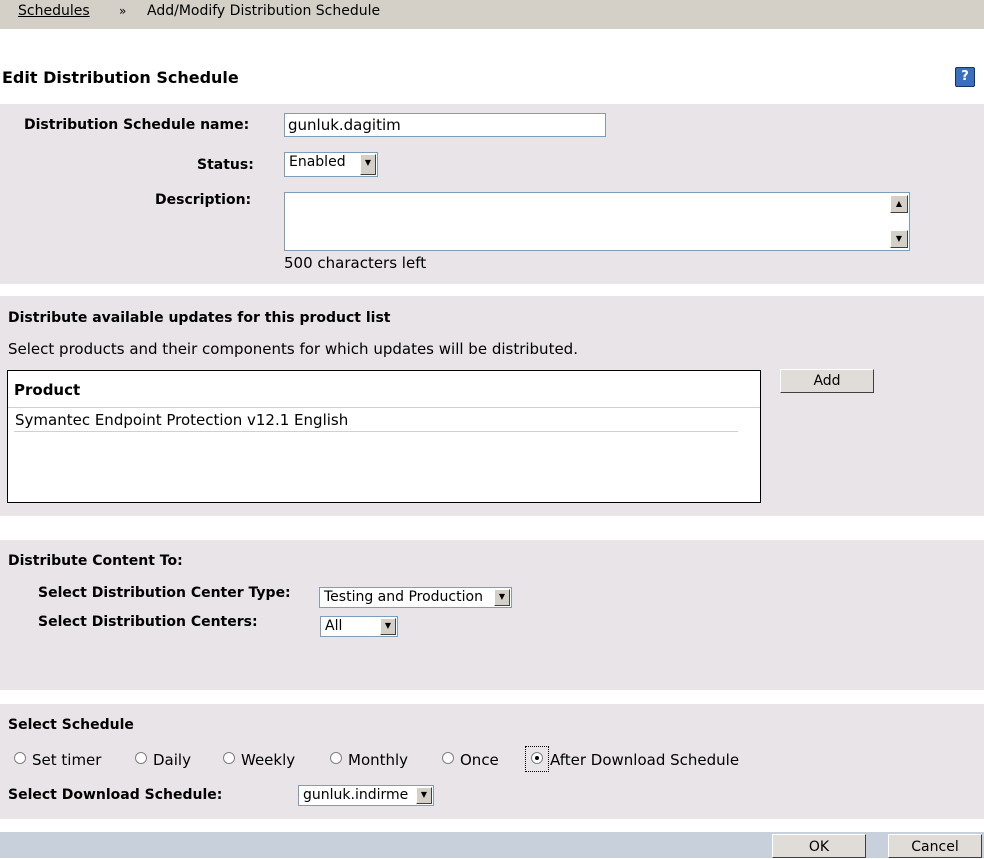 Image resolution: width=984 pixels, height=859 pixels. What do you see at coordinates (384, 407) in the screenshot?
I see `header-divider` at bounding box center [384, 407].